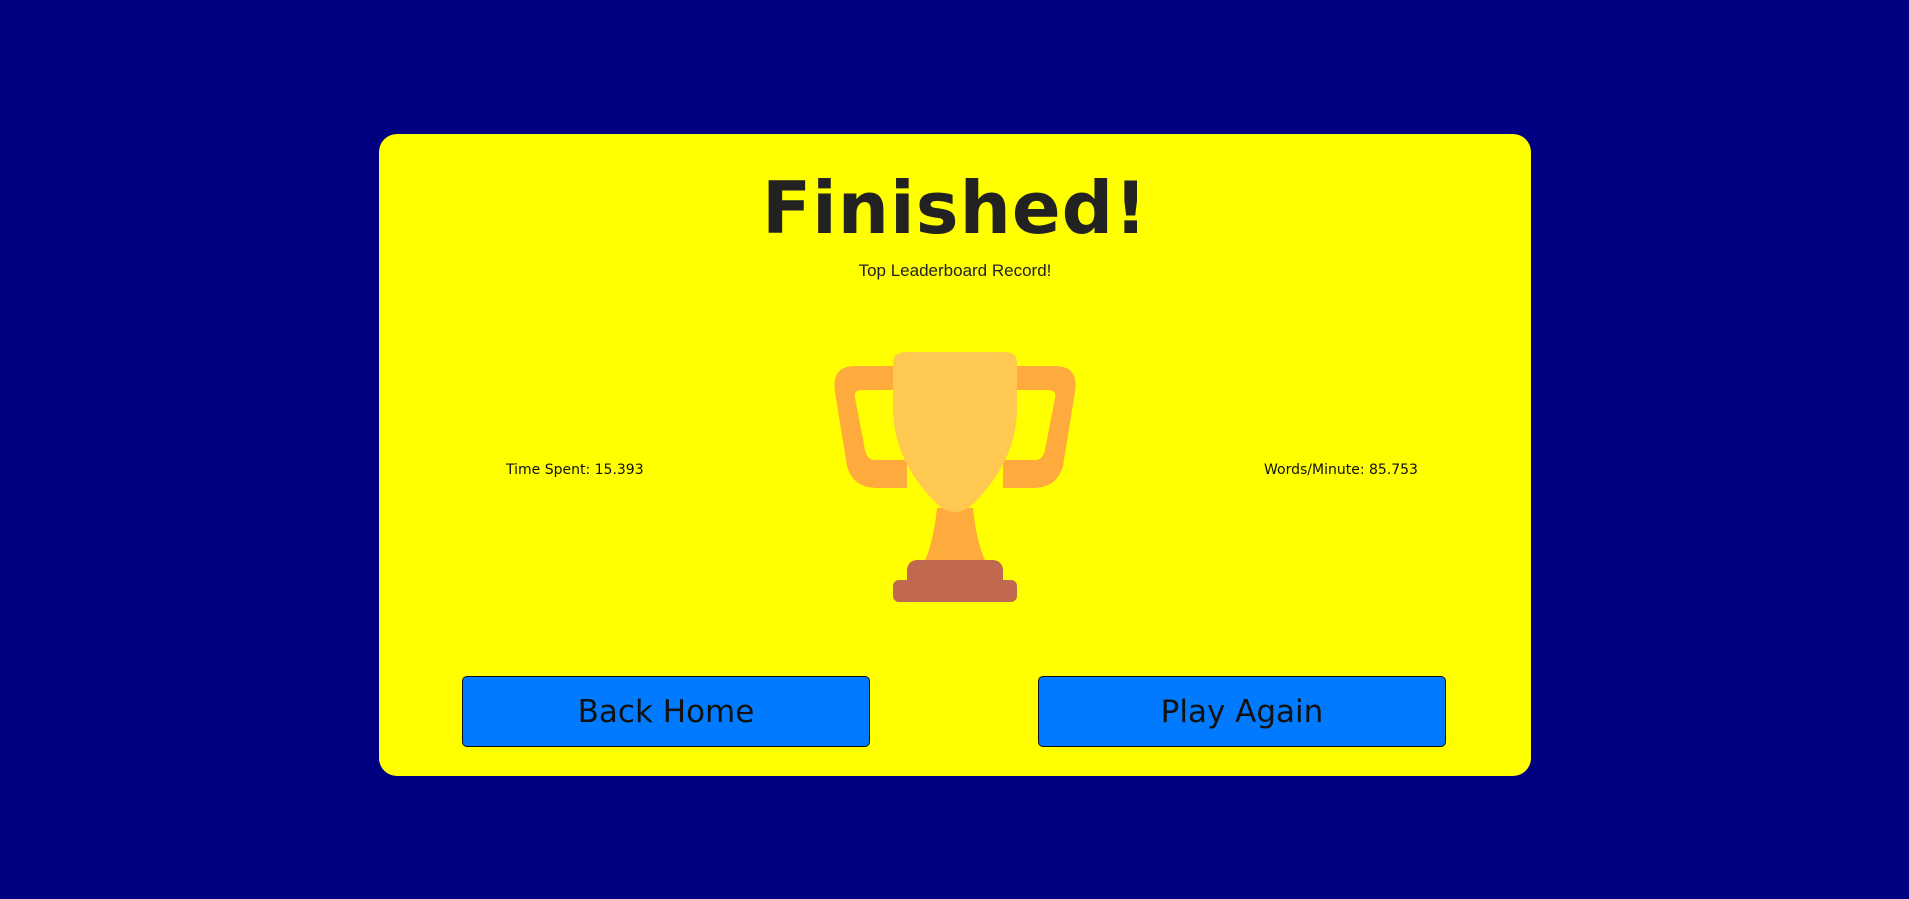 The width and height of the screenshot is (1909, 899). What do you see at coordinates (955, 591) in the screenshot?
I see `trophy-base-bottom` at bounding box center [955, 591].